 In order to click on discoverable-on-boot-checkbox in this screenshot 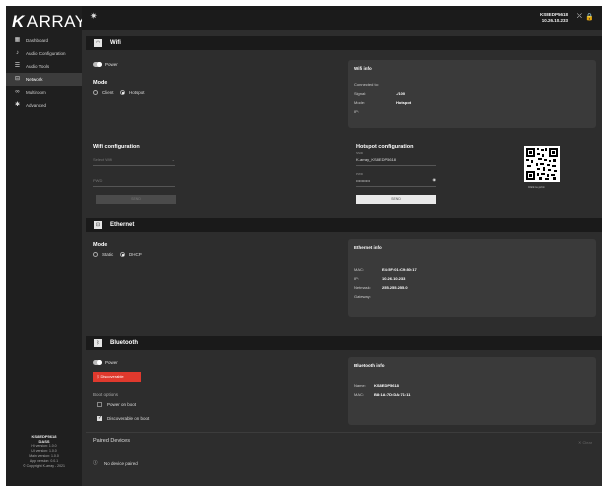, I will do `click(99, 418)`.